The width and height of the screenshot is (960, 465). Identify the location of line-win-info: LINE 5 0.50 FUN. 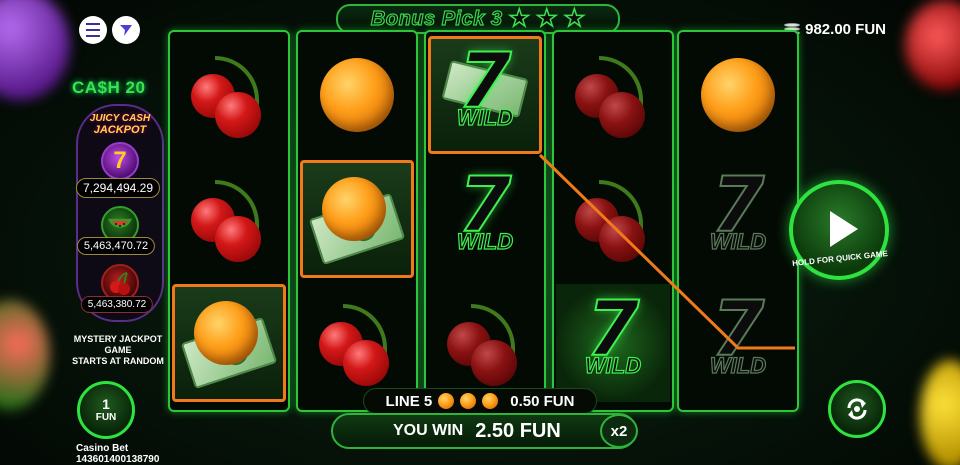
(480, 401).